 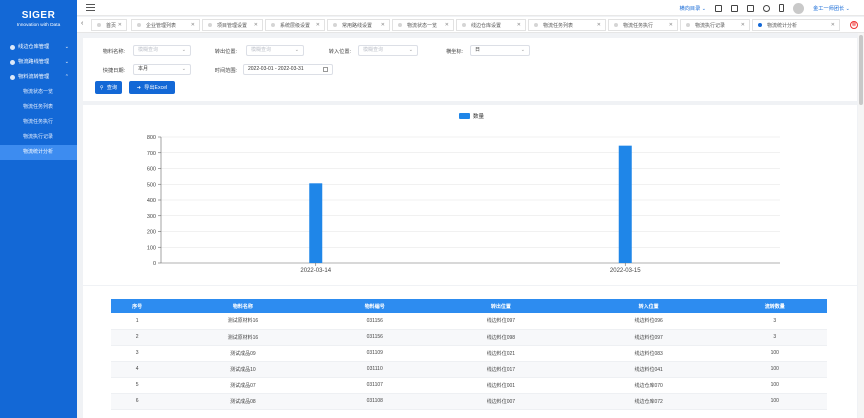 I want to click on layout-direction-dropdown: 横向目录 ⌄, so click(x=693, y=8).